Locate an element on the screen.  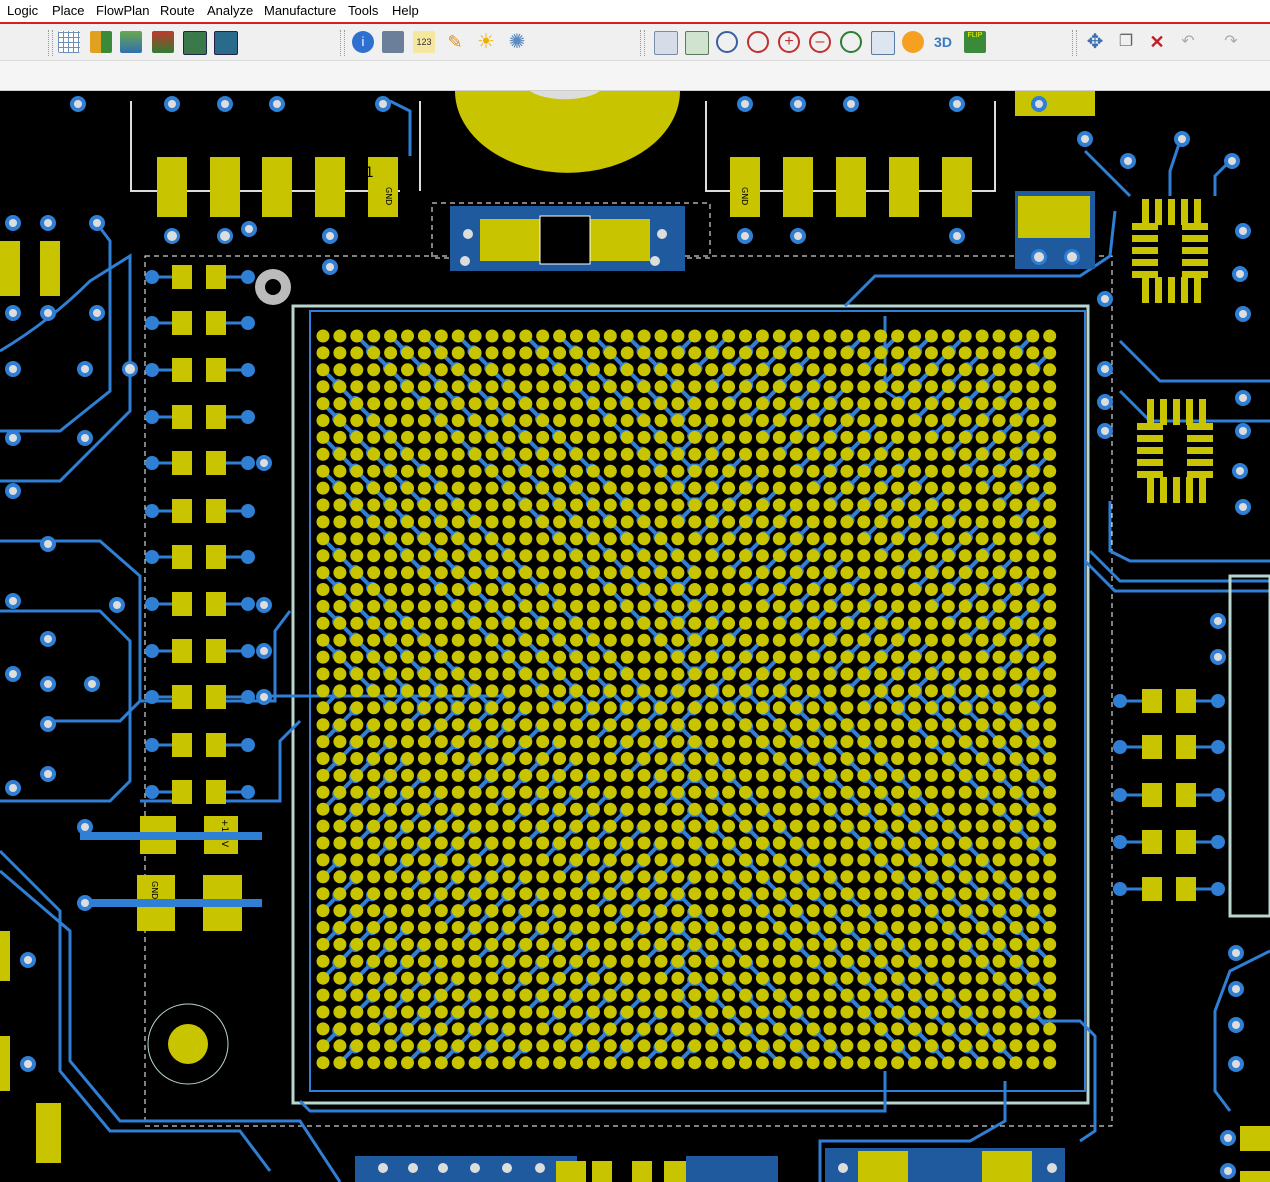
menu-analyze: Analyze is located at coordinates (230, 10).